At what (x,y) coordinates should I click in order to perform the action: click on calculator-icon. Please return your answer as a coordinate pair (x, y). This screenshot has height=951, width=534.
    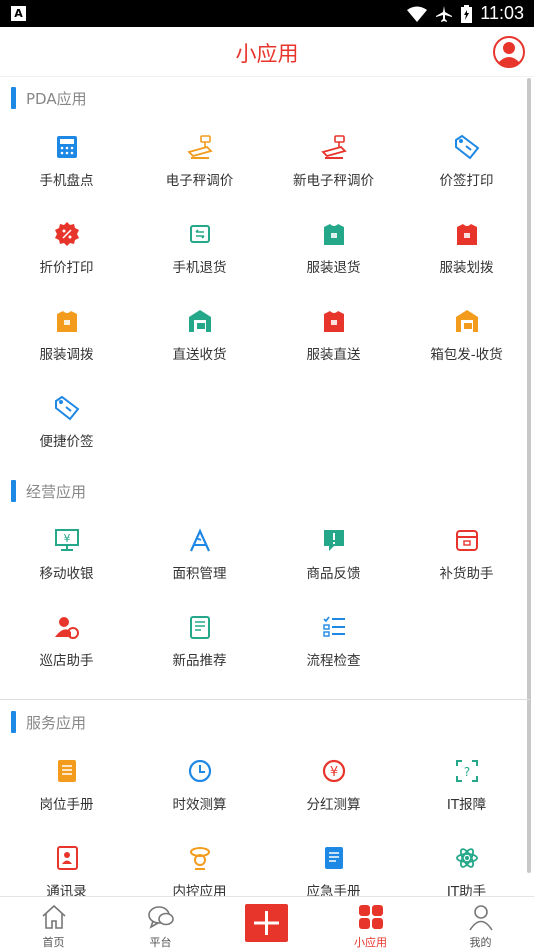
    Looking at the image, I should click on (67, 147).